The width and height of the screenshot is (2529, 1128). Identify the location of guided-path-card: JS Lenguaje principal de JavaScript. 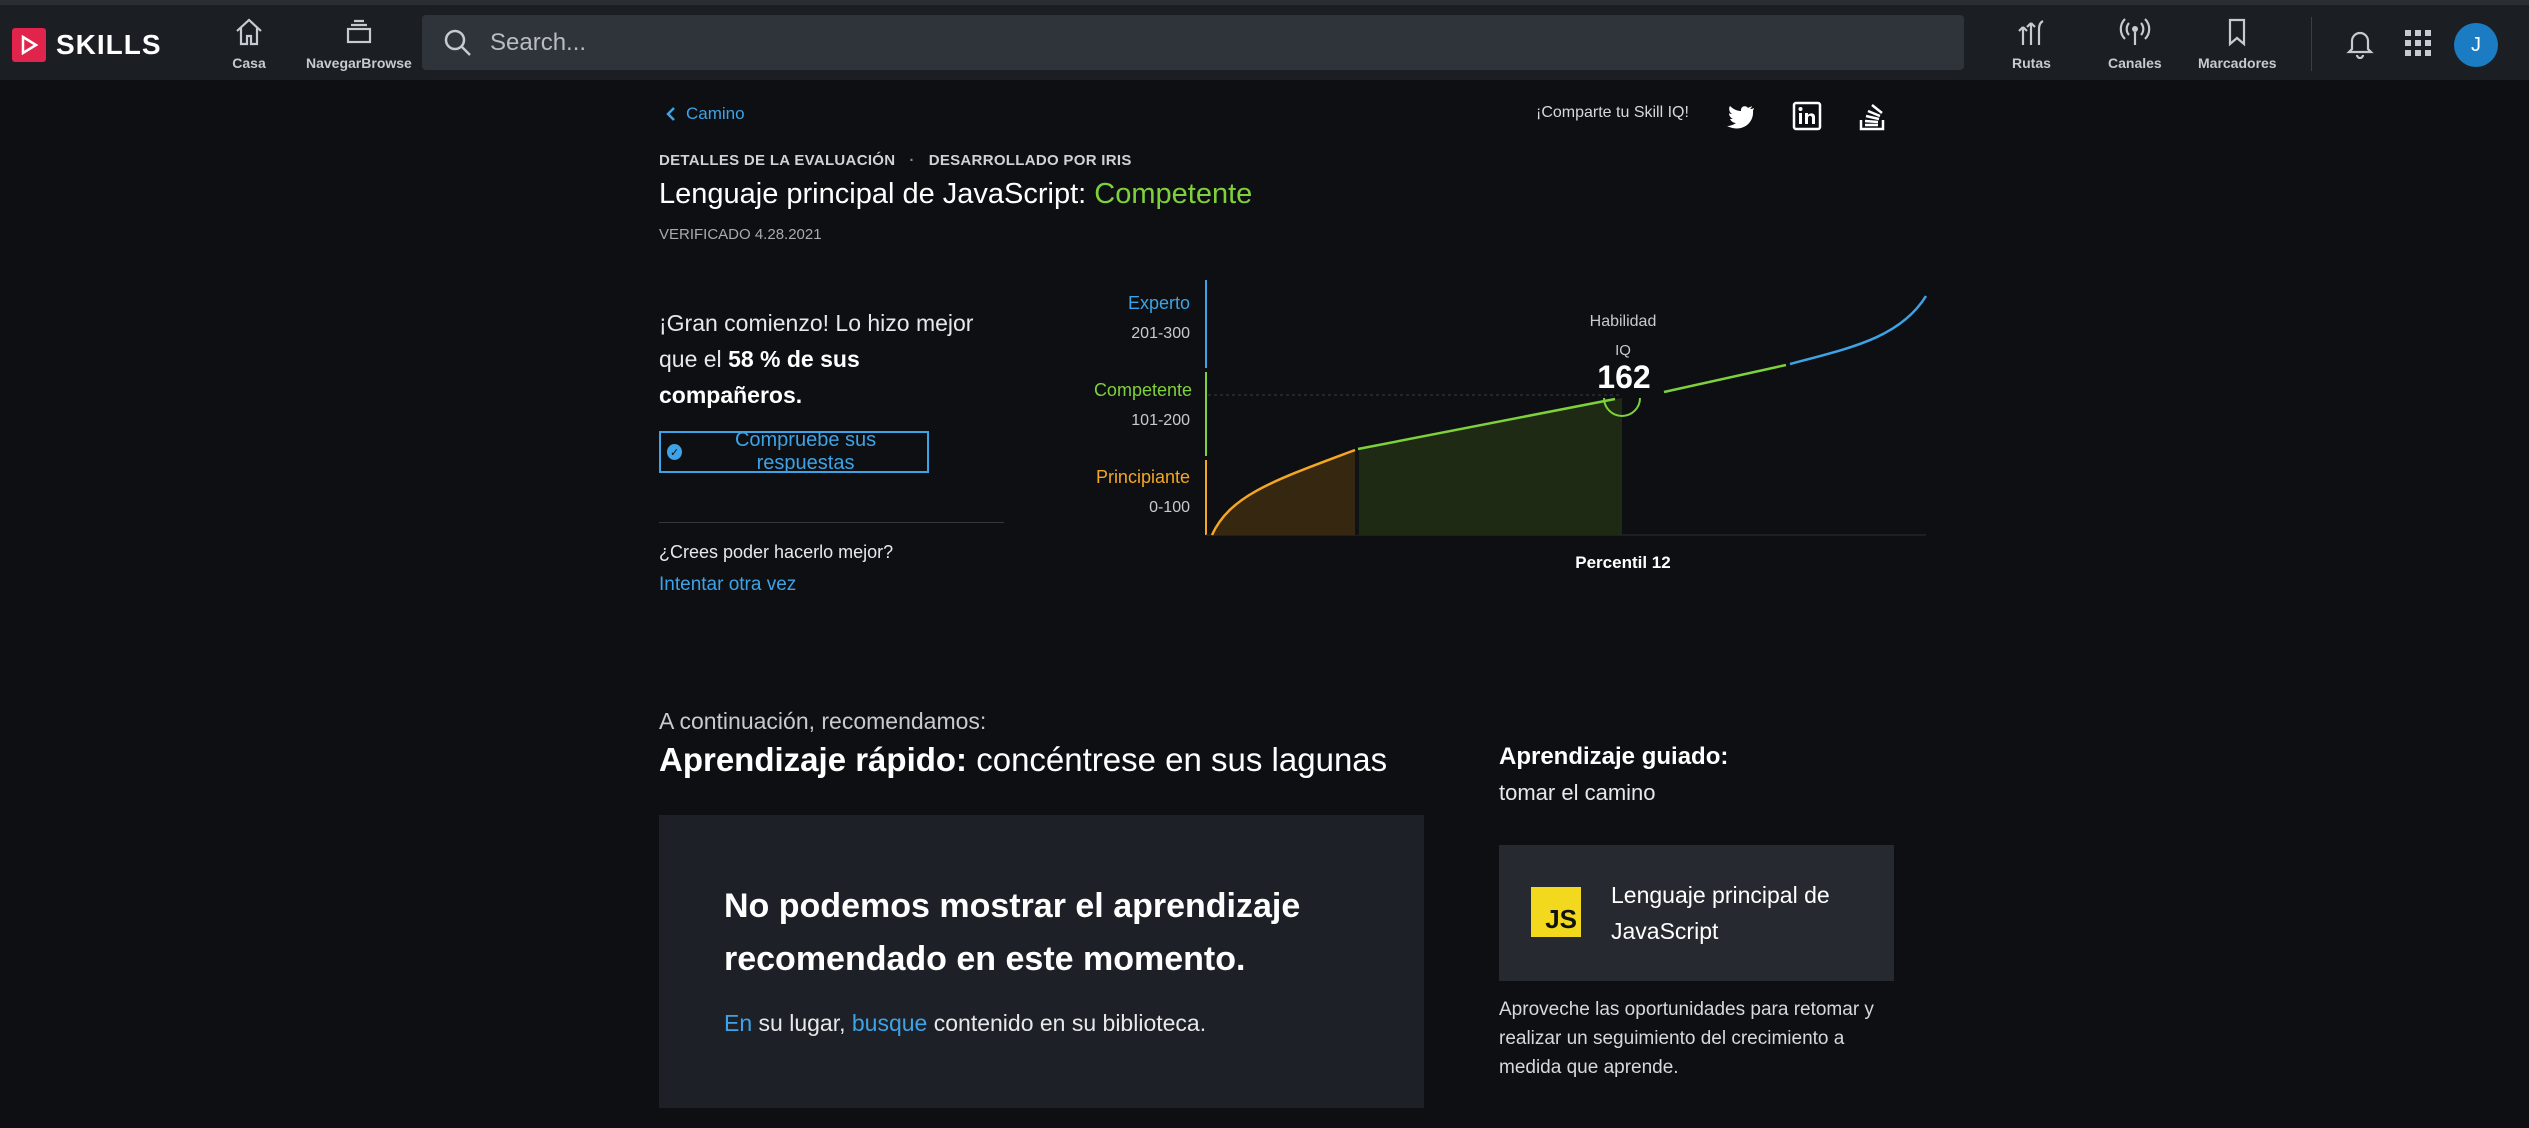
(1696, 913).